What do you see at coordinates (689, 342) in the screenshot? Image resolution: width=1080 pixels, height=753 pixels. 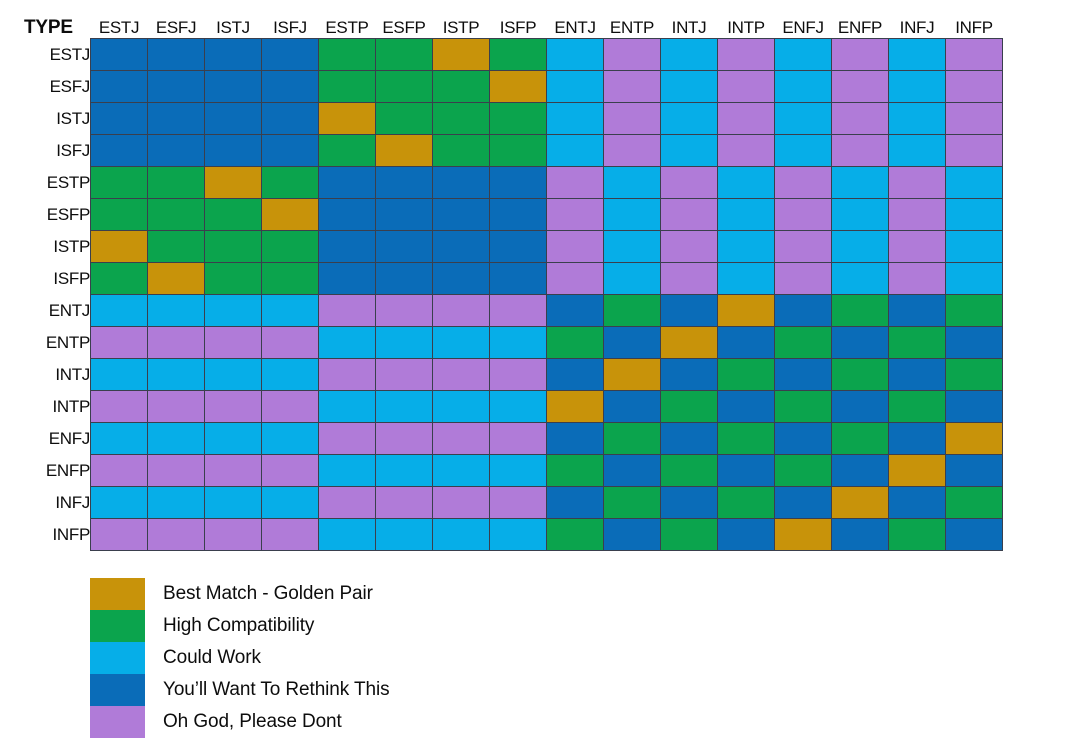 I see `cell-entp-intj` at bounding box center [689, 342].